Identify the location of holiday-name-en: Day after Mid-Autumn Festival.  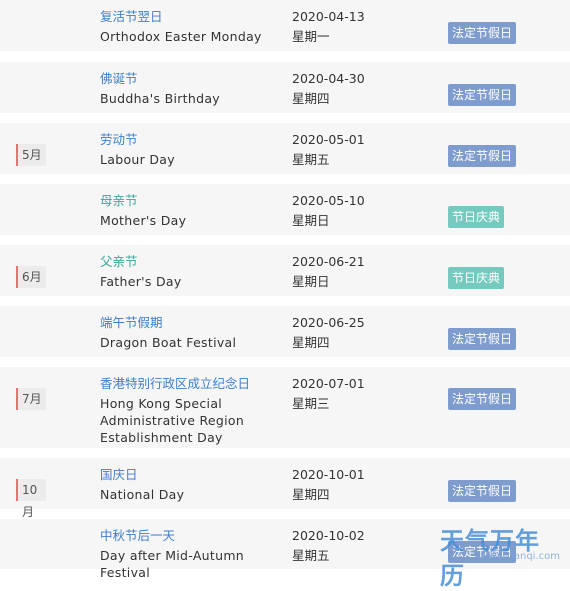
(172, 564).